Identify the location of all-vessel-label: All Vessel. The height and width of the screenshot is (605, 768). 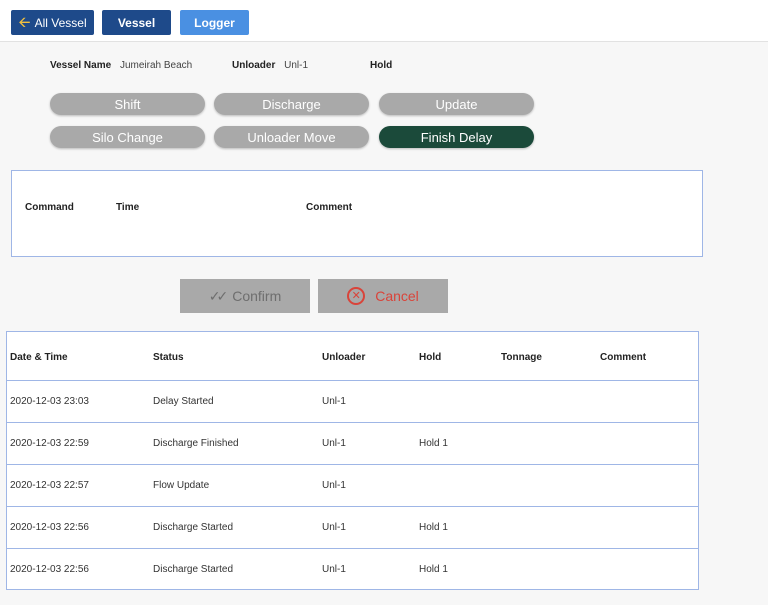
(60, 22).